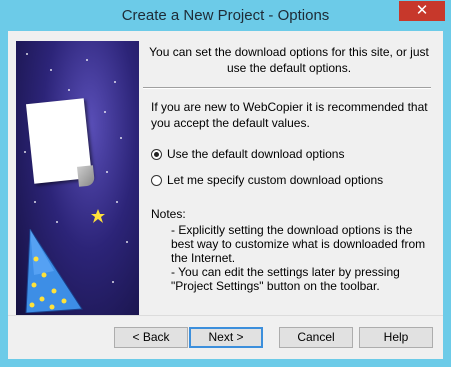  I want to click on radio-custom-options: Let me specify custom download options, so click(267, 180).